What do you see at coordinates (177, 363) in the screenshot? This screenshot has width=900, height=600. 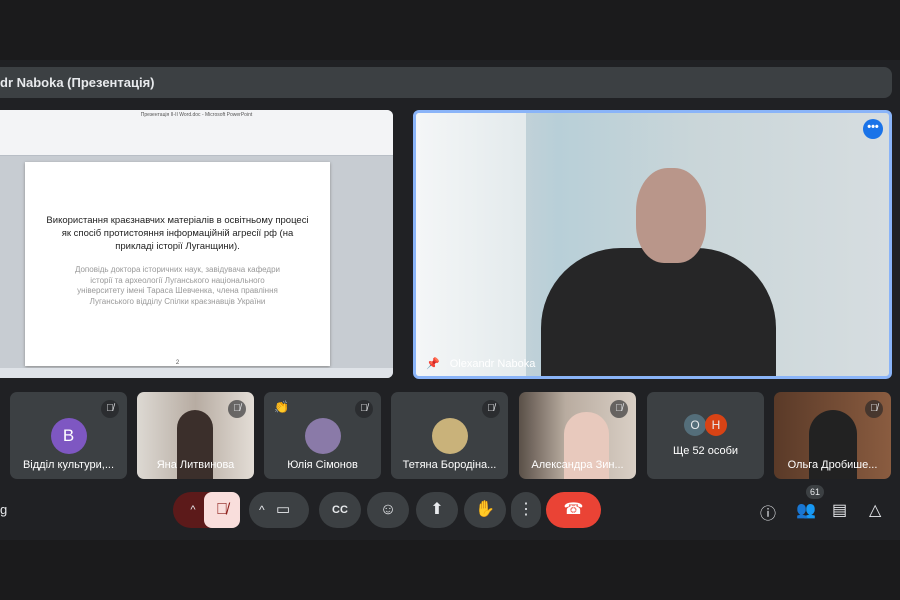 I see `page-number: 2` at bounding box center [177, 363].